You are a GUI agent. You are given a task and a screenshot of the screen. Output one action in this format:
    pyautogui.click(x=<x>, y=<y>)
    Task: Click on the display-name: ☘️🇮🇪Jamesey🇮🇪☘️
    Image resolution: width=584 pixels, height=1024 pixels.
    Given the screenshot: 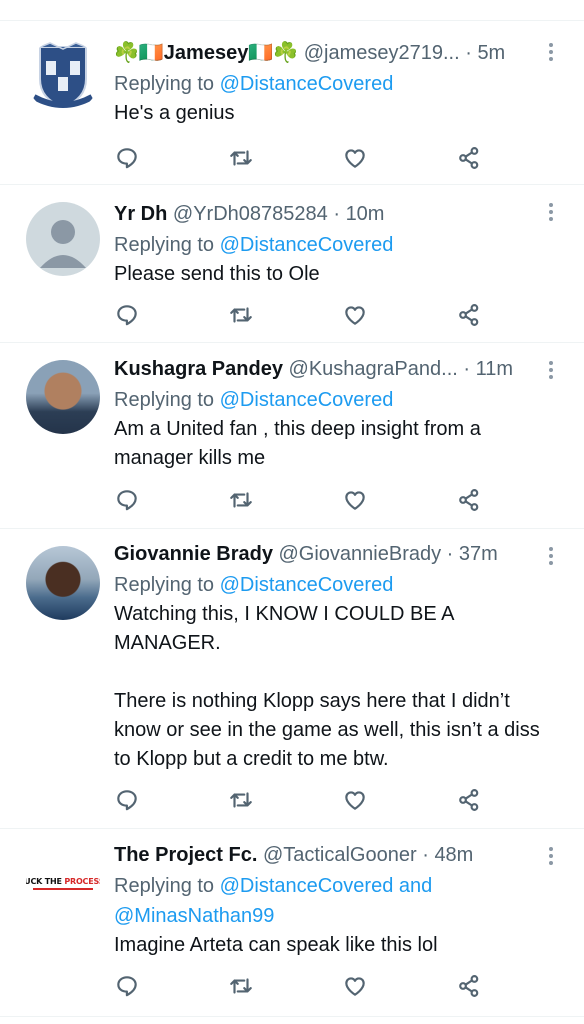 What is the action you would take?
    pyautogui.click(x=206, y=53)
    